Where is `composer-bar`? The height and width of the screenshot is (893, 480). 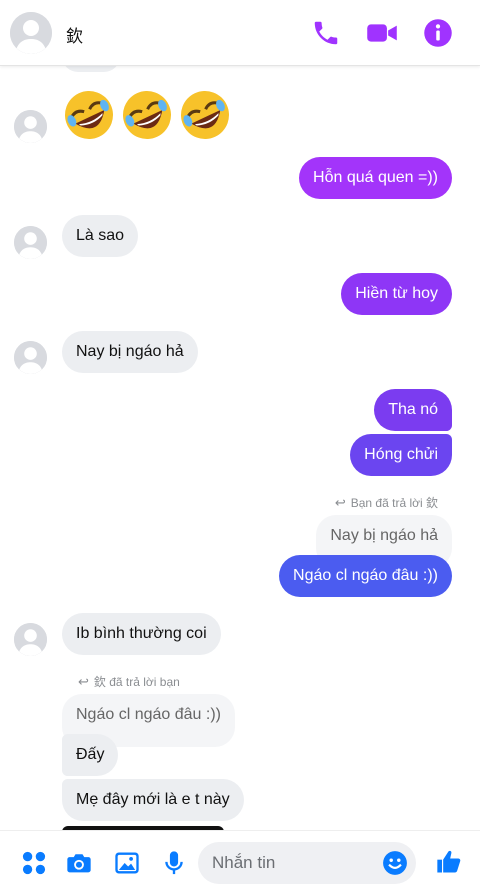 composer-bar is located at coordinates (240, 861).